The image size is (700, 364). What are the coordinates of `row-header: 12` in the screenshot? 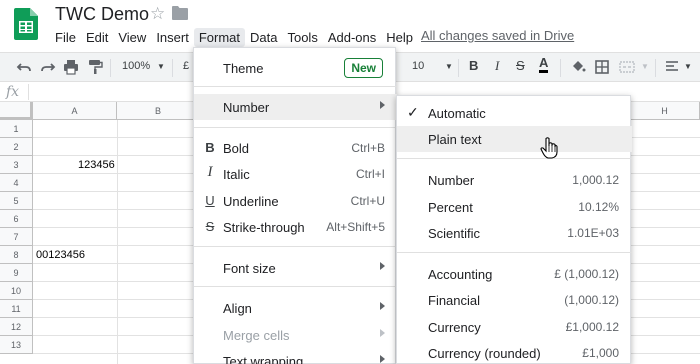 It's located at (16, 327).